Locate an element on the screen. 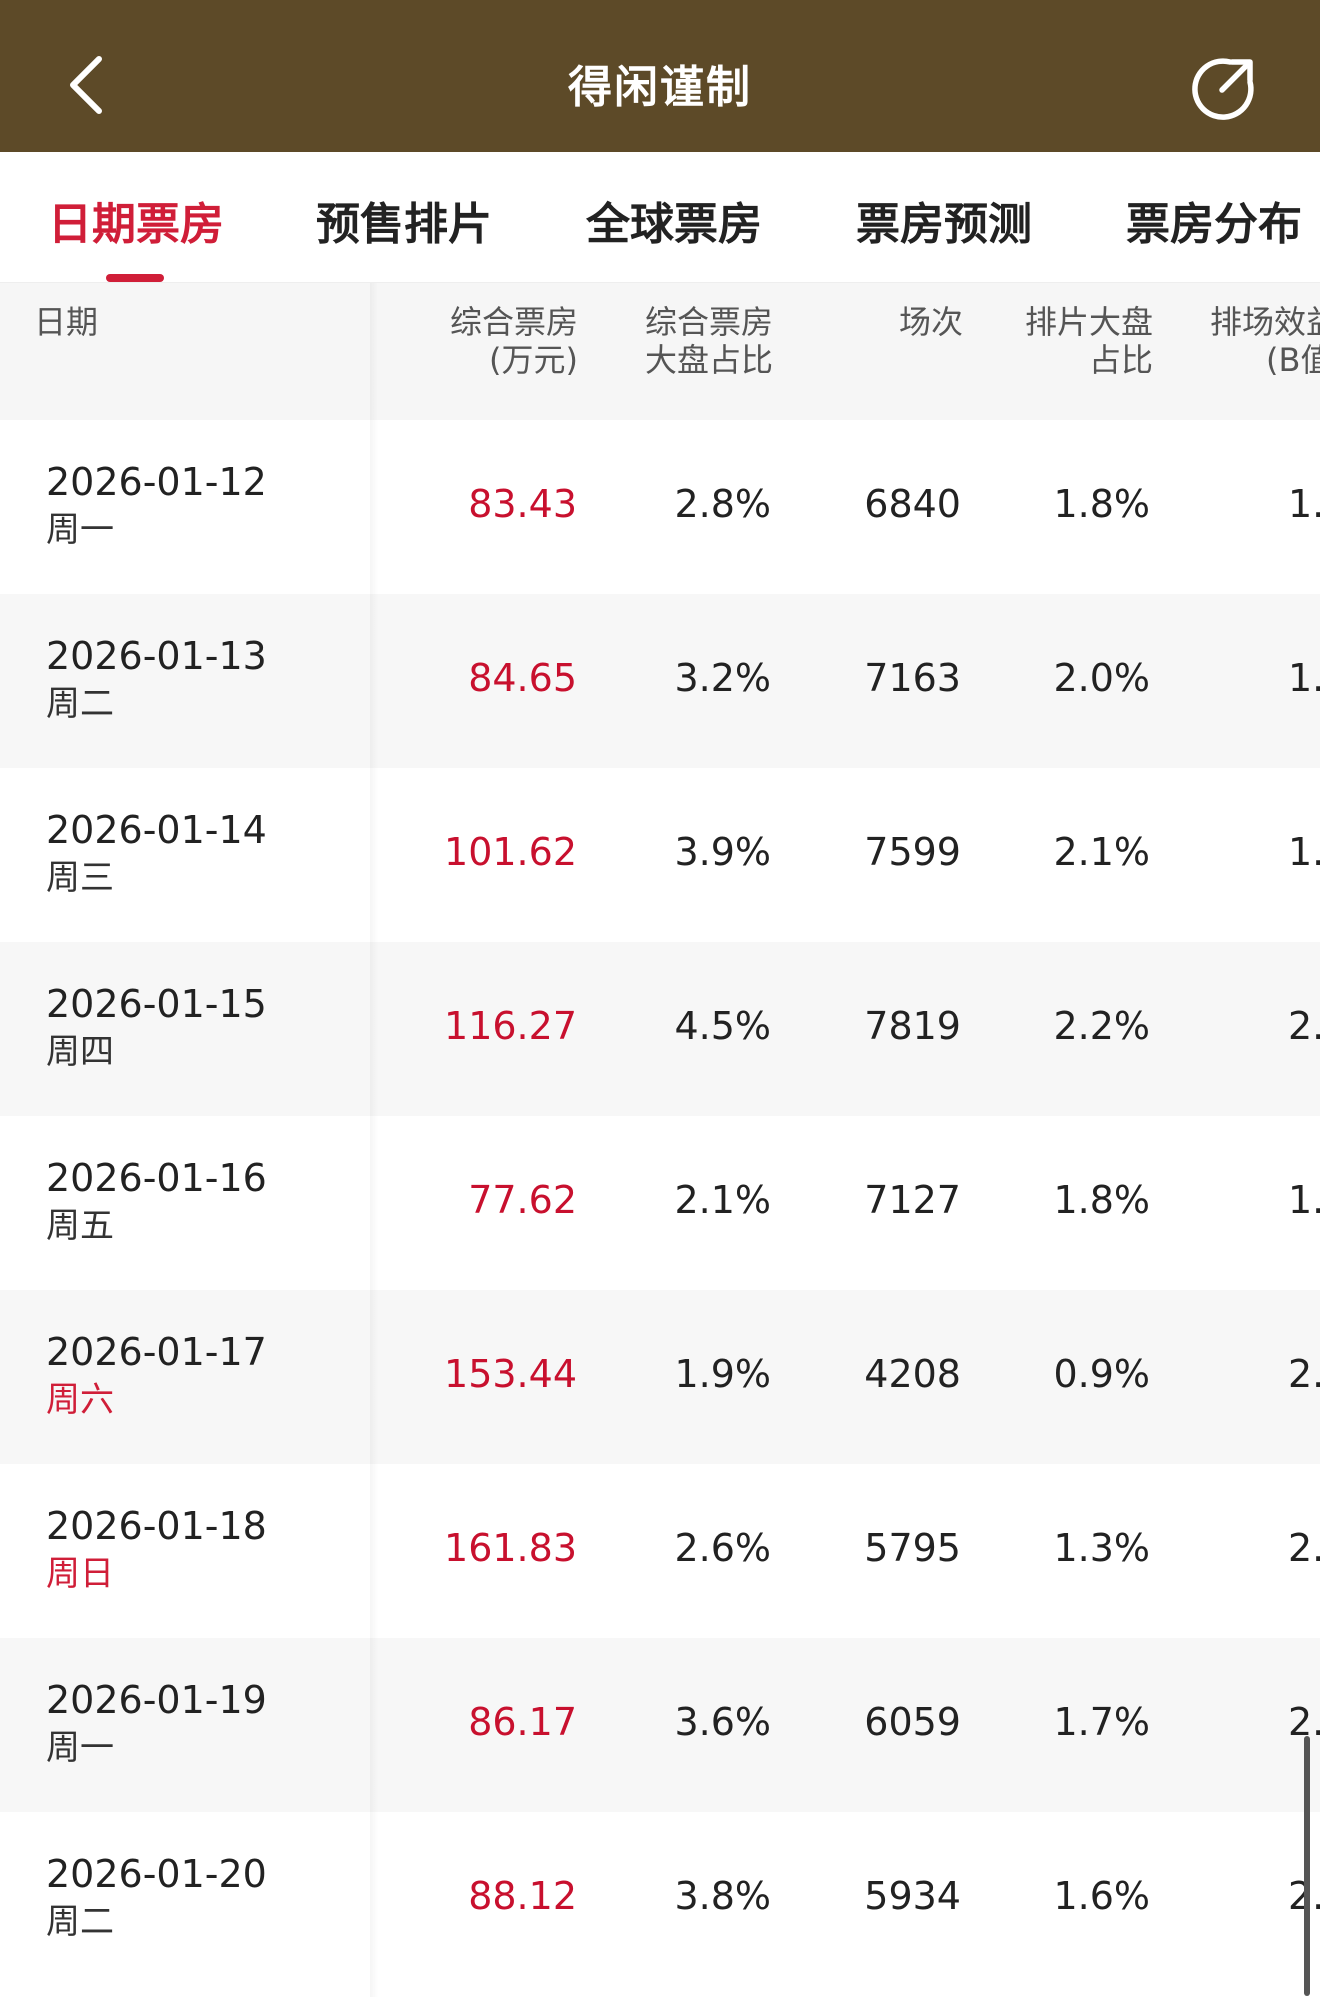  row-boxoffice: 101.62 is located at coordinates (510, 852).